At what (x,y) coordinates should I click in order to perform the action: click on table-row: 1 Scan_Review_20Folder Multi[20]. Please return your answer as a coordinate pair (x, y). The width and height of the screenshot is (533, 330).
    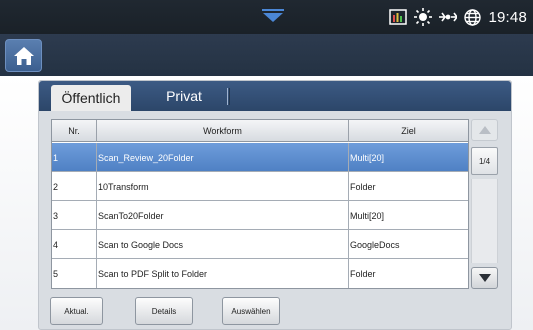
    Looking at the image, I should click on (260, 157).